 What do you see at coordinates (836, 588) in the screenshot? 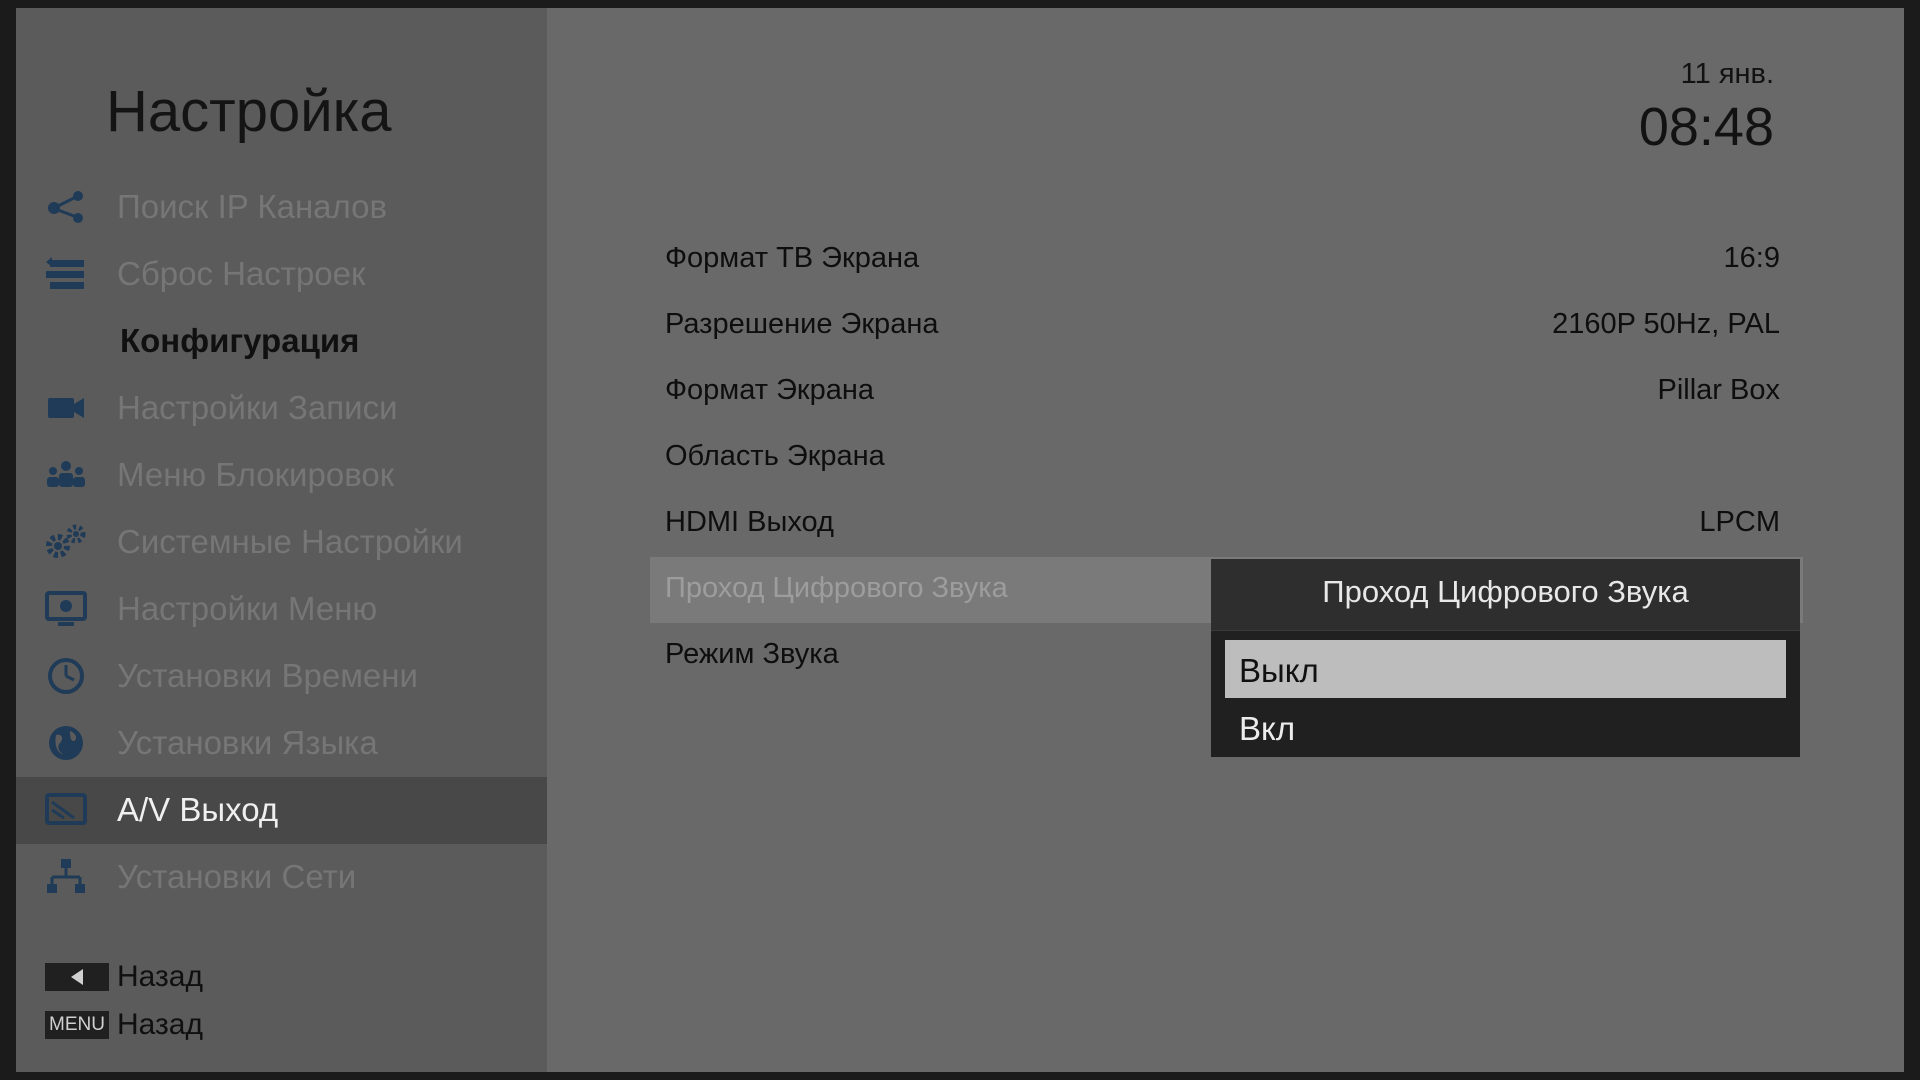
I see `setting-label: Проход Цифрового Звука` at bounding box center [836, 588].